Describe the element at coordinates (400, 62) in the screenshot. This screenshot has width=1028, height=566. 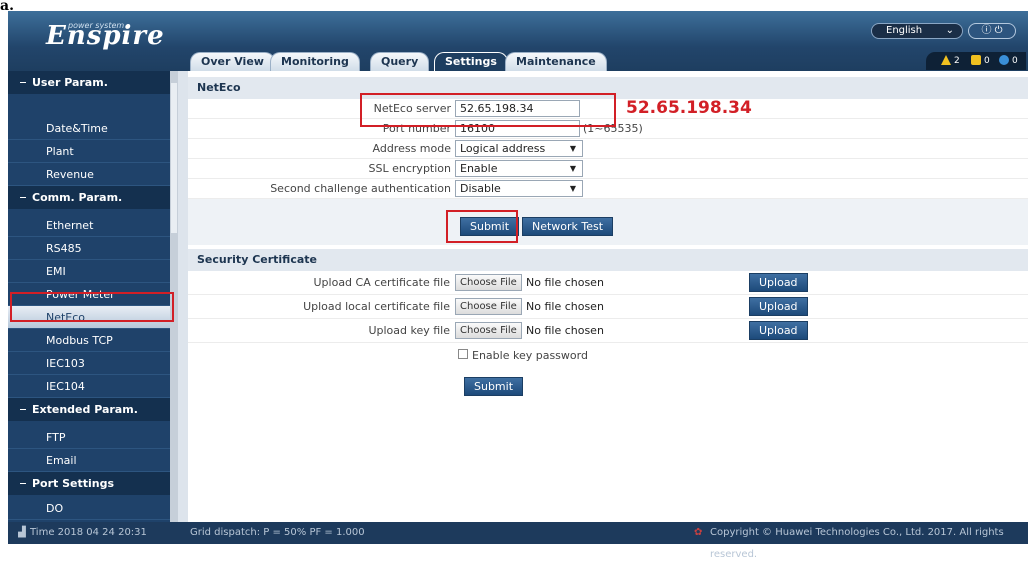
I see `tab-query: Query` at that location.